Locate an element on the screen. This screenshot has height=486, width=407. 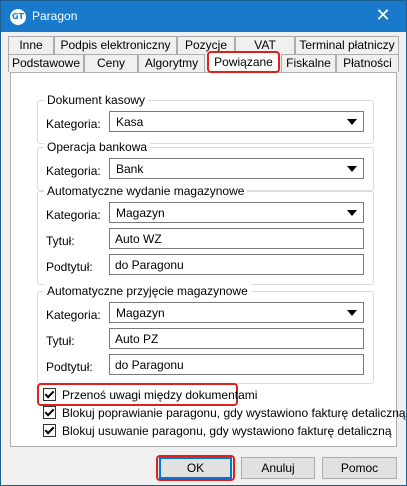
tab-podpis-elektroniczny: Podpis elektroniczny is located at coordinates (115, 45).